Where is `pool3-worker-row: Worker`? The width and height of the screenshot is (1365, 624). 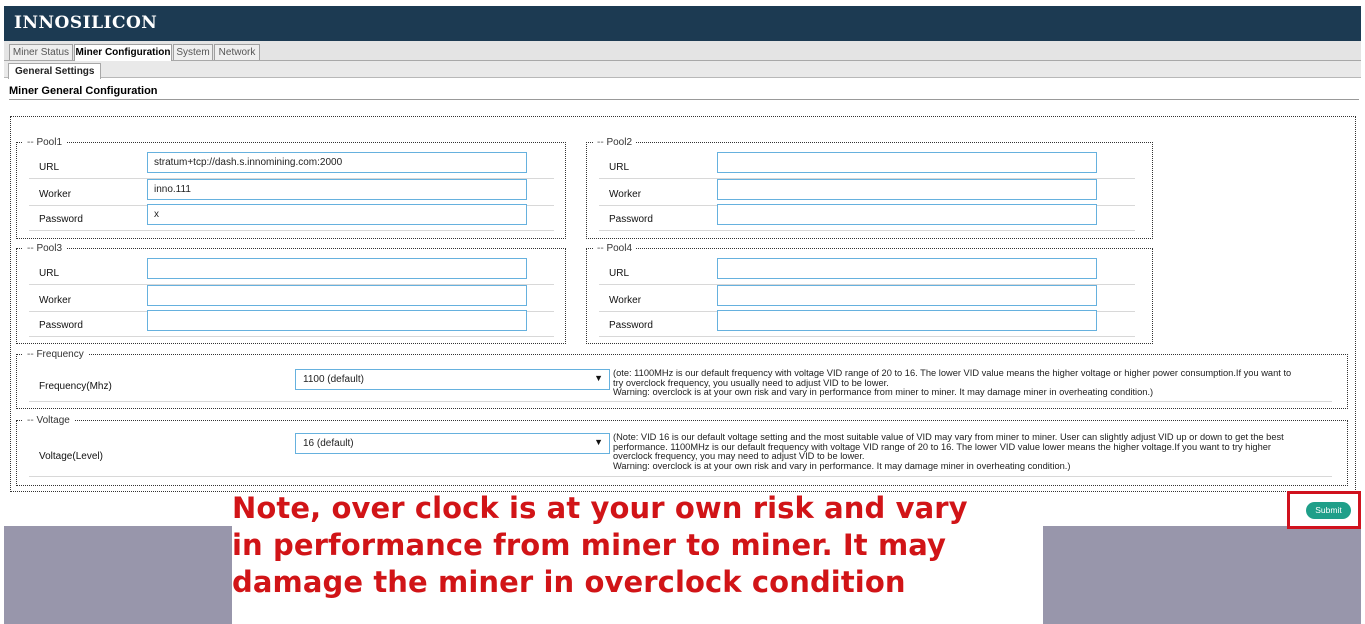 pool3-worker-row: Worker is located at coordinates (291, 298).